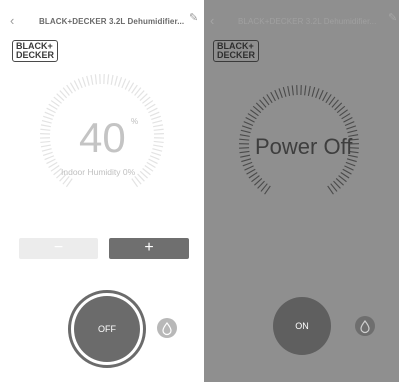  What do you see at coordinates (149, 248) in the screenshot?
I see `increase-button: +` at bounding box center [149, 248].